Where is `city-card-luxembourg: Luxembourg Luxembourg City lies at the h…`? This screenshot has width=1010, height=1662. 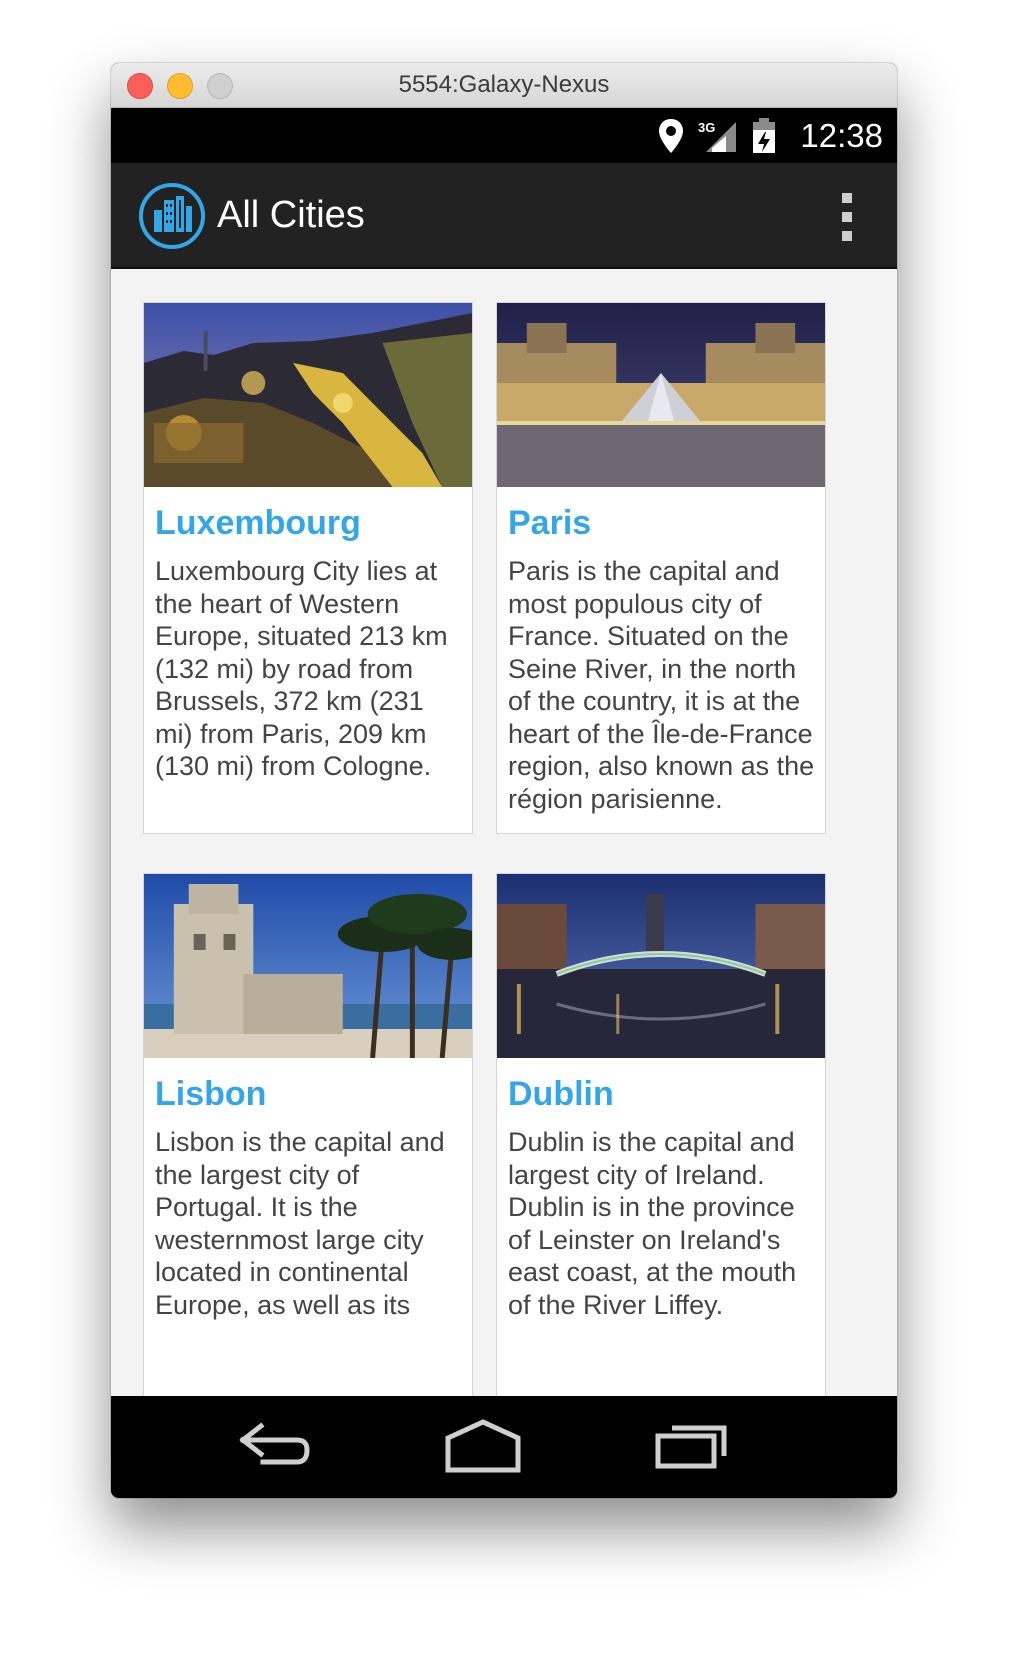 city-card-luxembourg: Luxembourg Luxembourg City lies at the h… is located at coordinates (308, 568).